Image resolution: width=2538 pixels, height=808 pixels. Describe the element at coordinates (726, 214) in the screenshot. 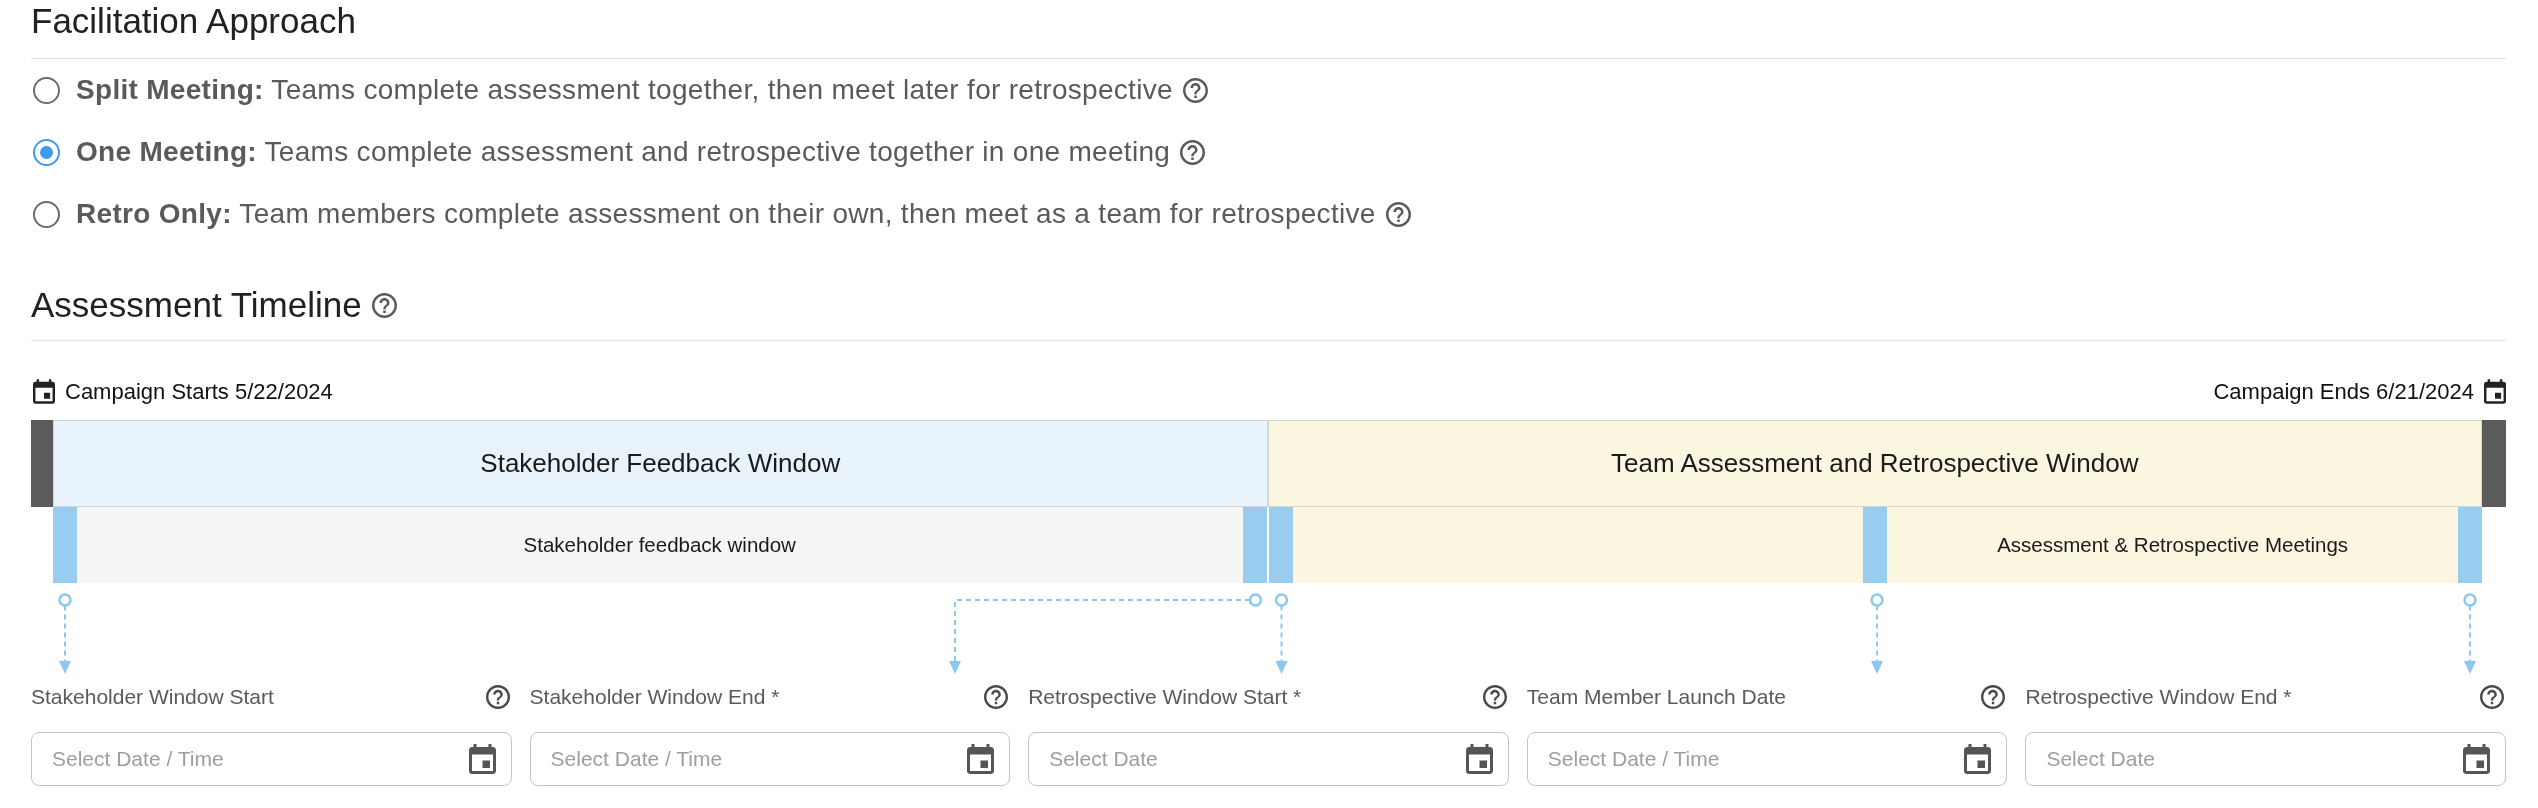

I see `option-text: Retro Only: Team members complete assessment on their own, then meet as a team for retrospective` at that location.